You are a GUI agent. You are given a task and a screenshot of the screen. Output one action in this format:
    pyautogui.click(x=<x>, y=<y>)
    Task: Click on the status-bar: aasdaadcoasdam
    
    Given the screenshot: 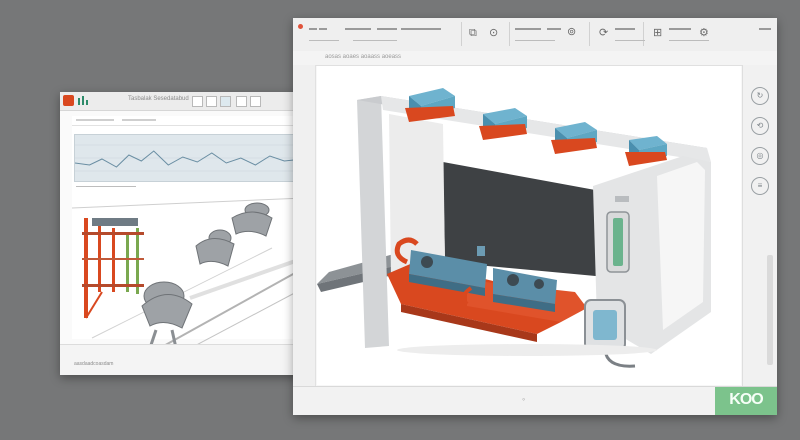 What is the action you would take?
    pyautogui.click(x=182, y=359)
    